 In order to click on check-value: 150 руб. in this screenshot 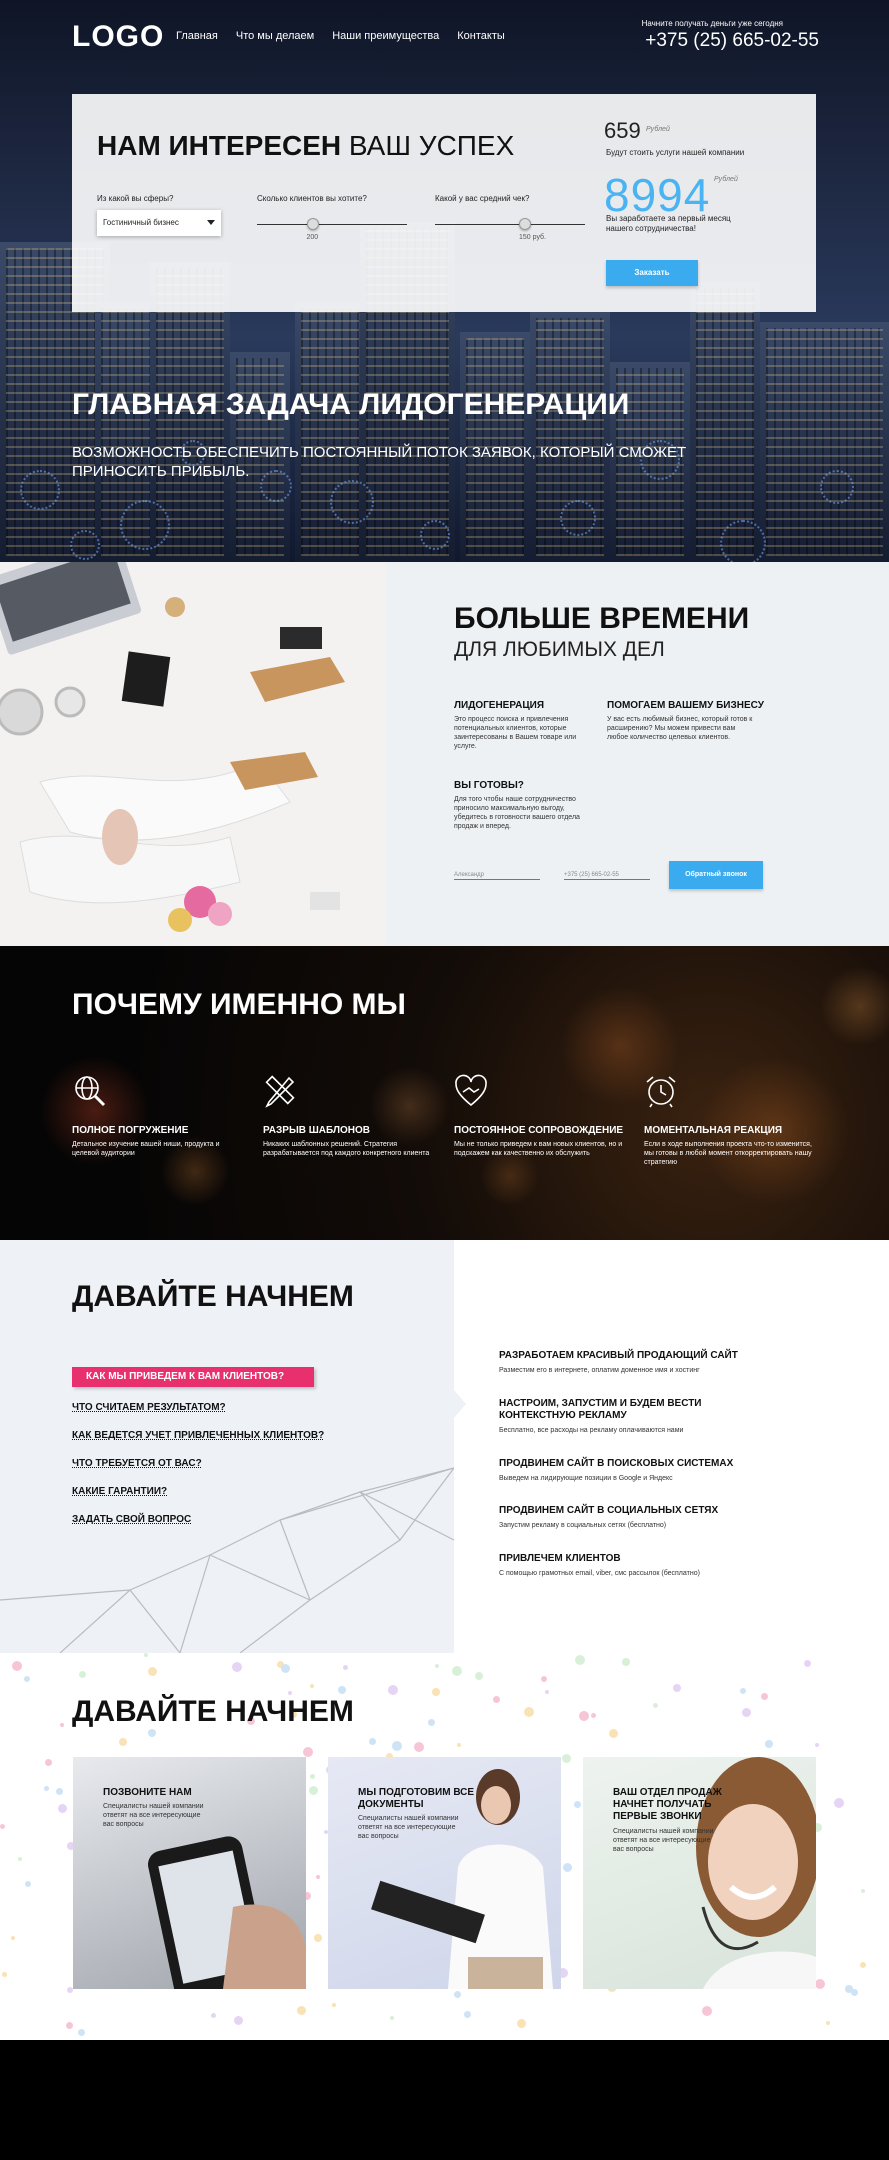, I will do `click(532, 237)`.